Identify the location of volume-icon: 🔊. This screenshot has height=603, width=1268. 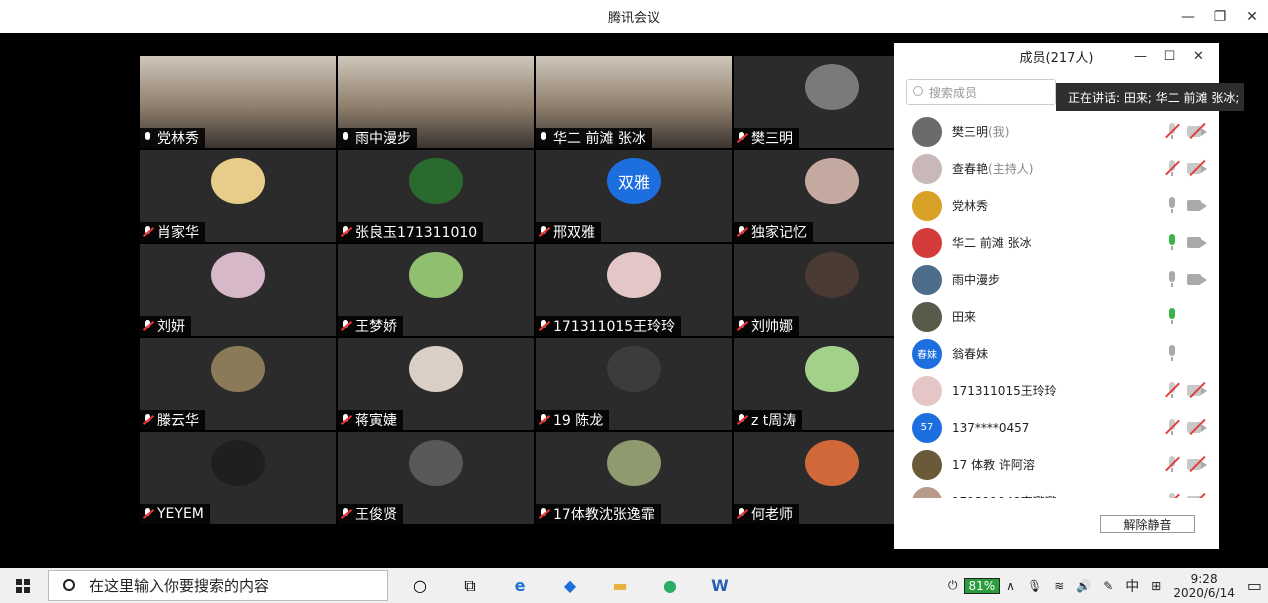
(1083, 586).